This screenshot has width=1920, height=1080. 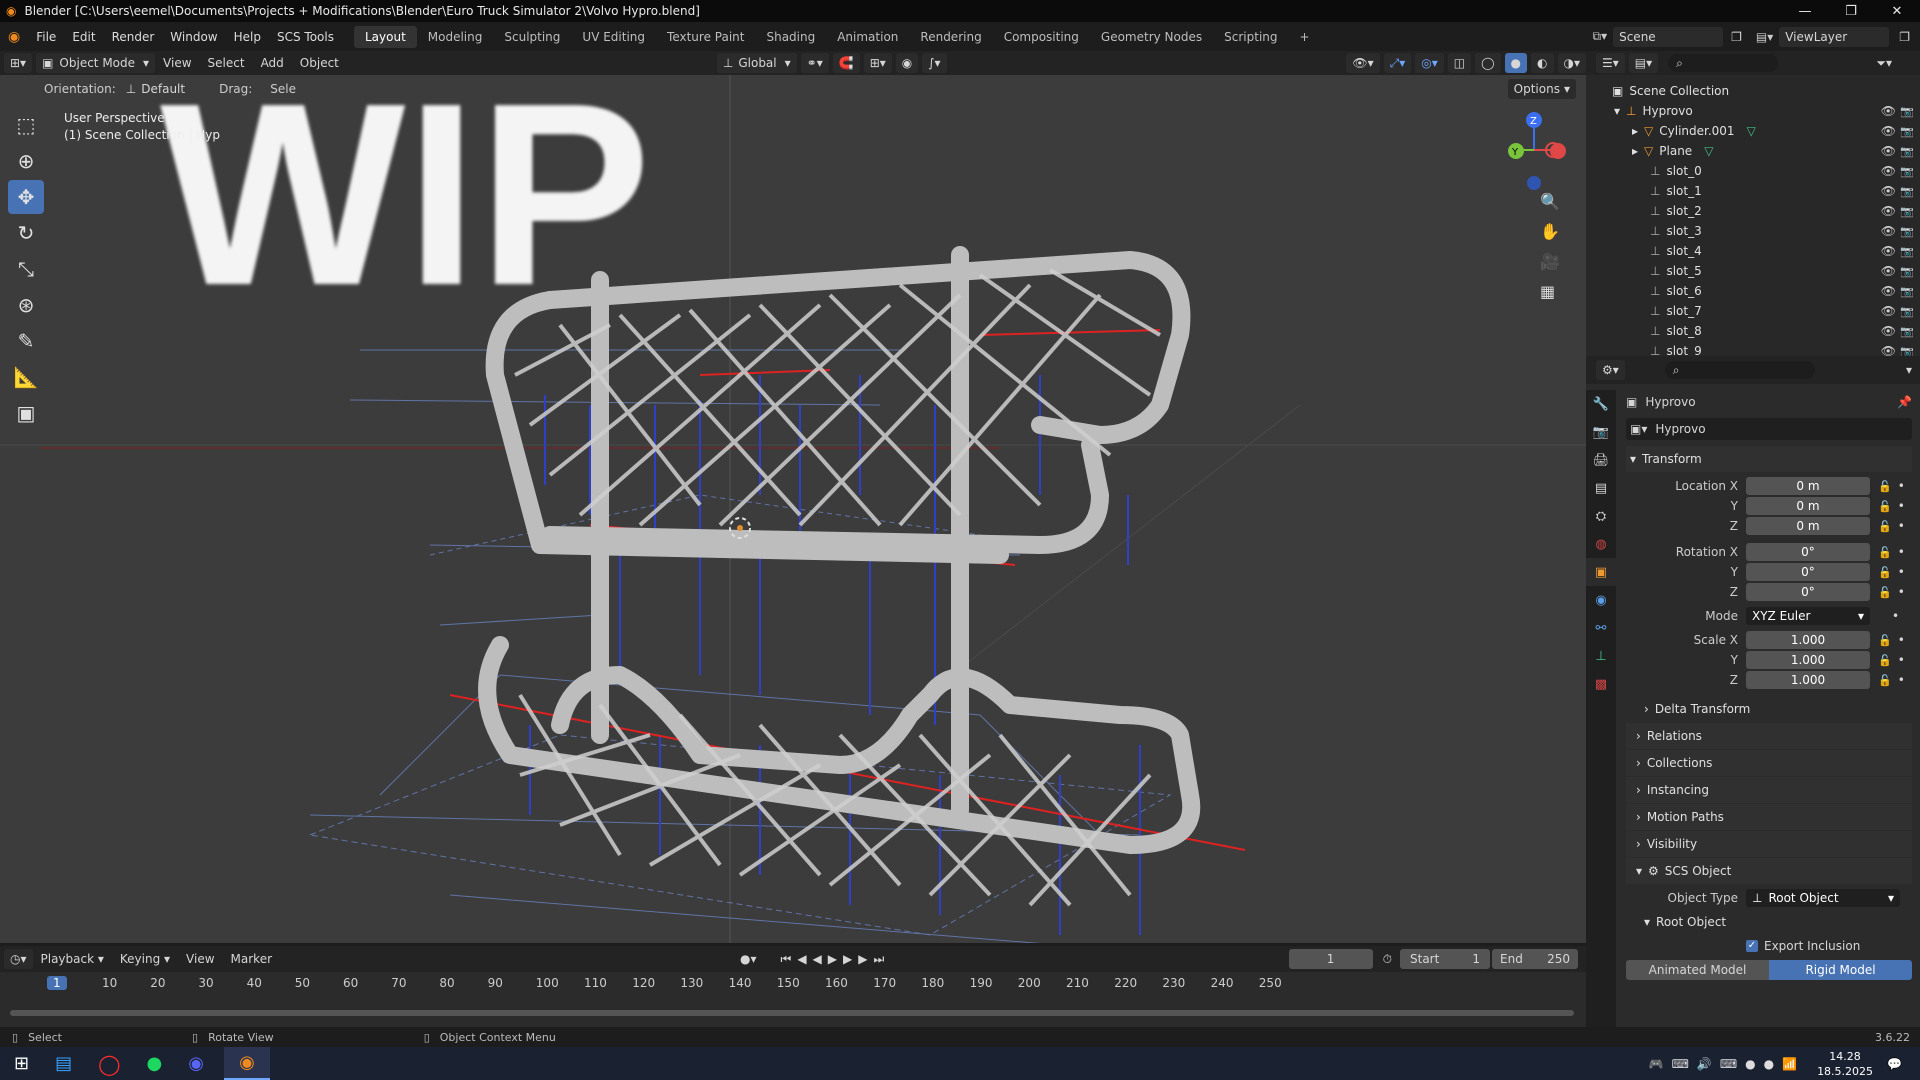 What do you see at coordinates (877, 63) in the screenshot?
I see `snap-target-icon: ⊞▾` at bounding box center [877, 63].